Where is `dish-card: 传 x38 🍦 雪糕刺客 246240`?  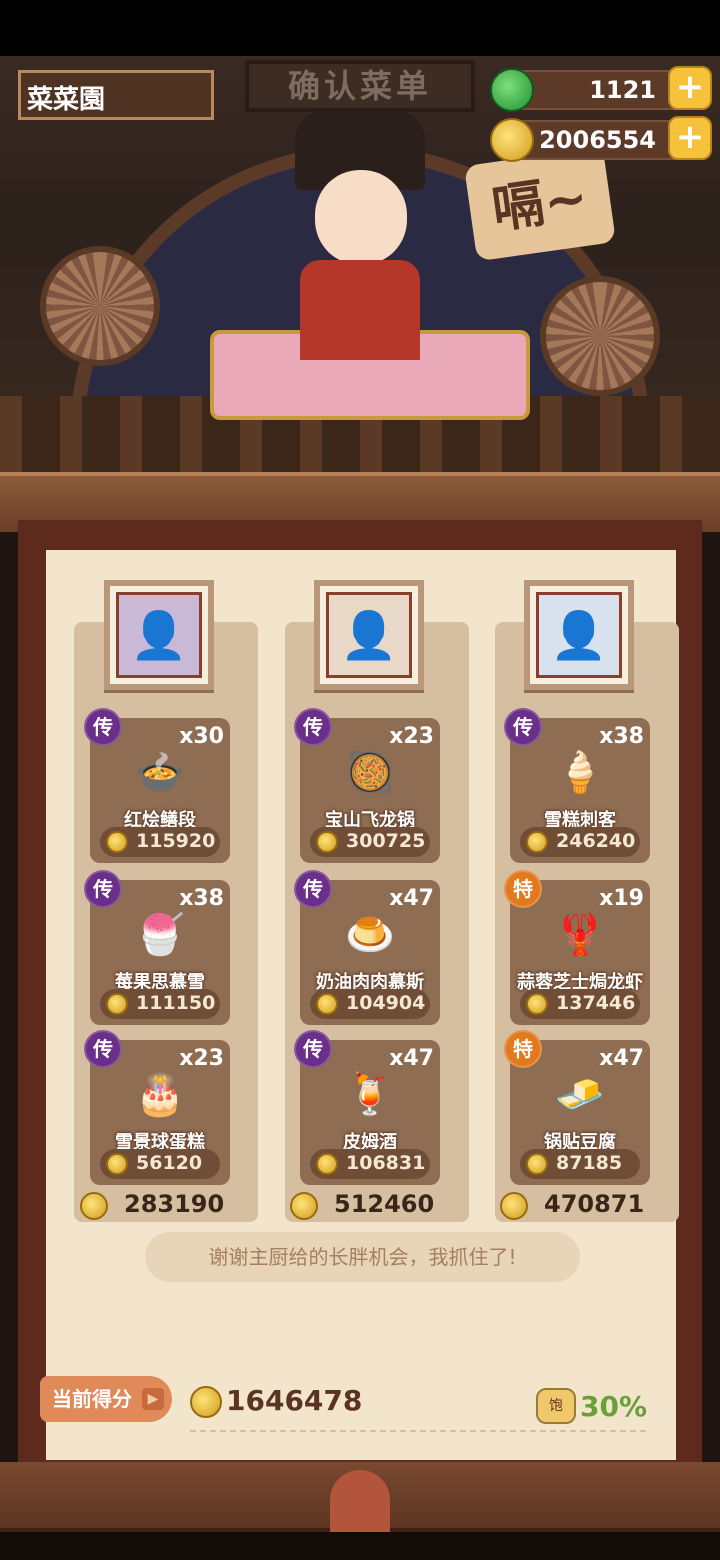 dish-card: 传 x38 🍦 雪糕刺客 246240 is located at coordinates (577, 785).